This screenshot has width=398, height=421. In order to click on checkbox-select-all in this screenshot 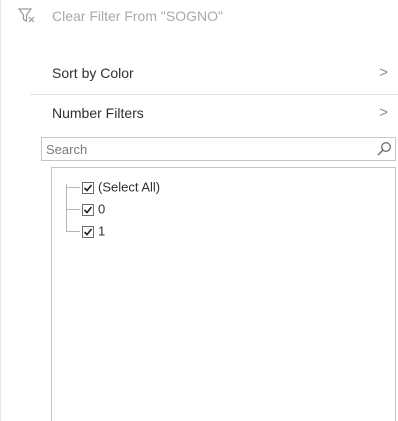, I will do `click(88, 187)`.